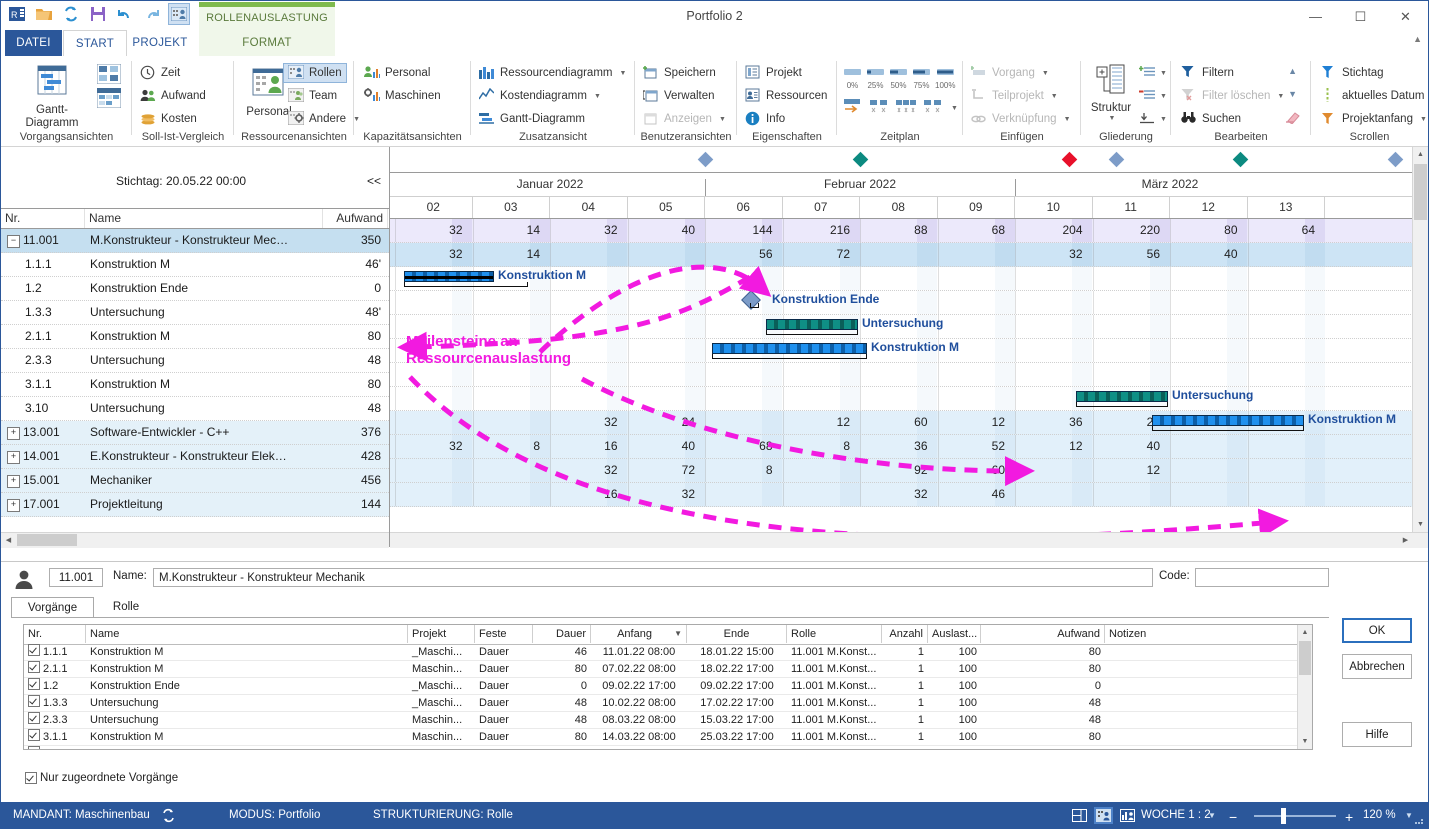 This screenshot has height=829, width=1429. Describe the element at coordinates (195, 313) in the screenshot. I see `table-row: 1.3.3 Untersuchung 48'` at that location.